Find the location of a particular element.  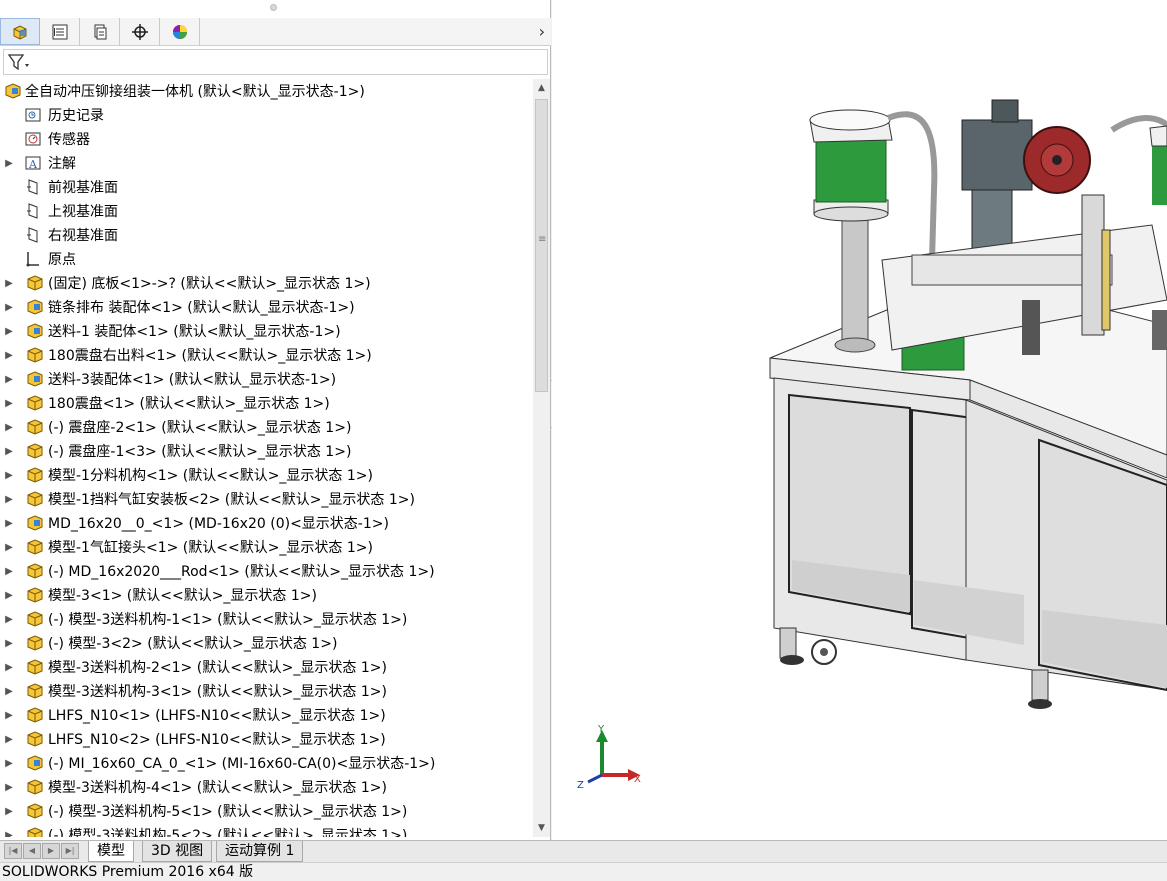

tree-item: 历史记录 is located at coordinates (265, 115).